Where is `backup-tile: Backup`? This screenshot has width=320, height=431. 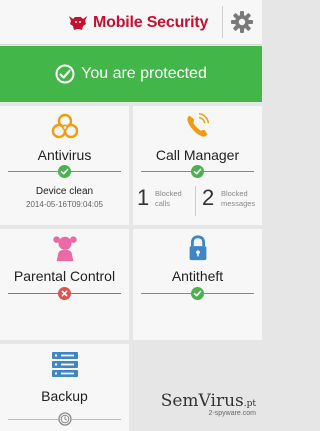
backup-tile: Backup is located at coordinates (64, 387).